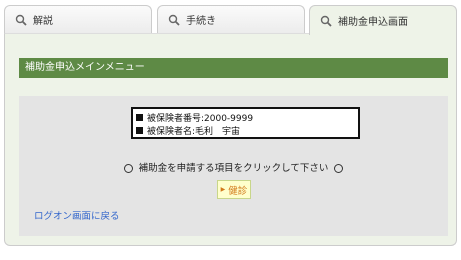 The width and height of the screenshot is (461, 260). I want to click on tab-subsidy-application: 補助金申込画面, so click(383, 20).